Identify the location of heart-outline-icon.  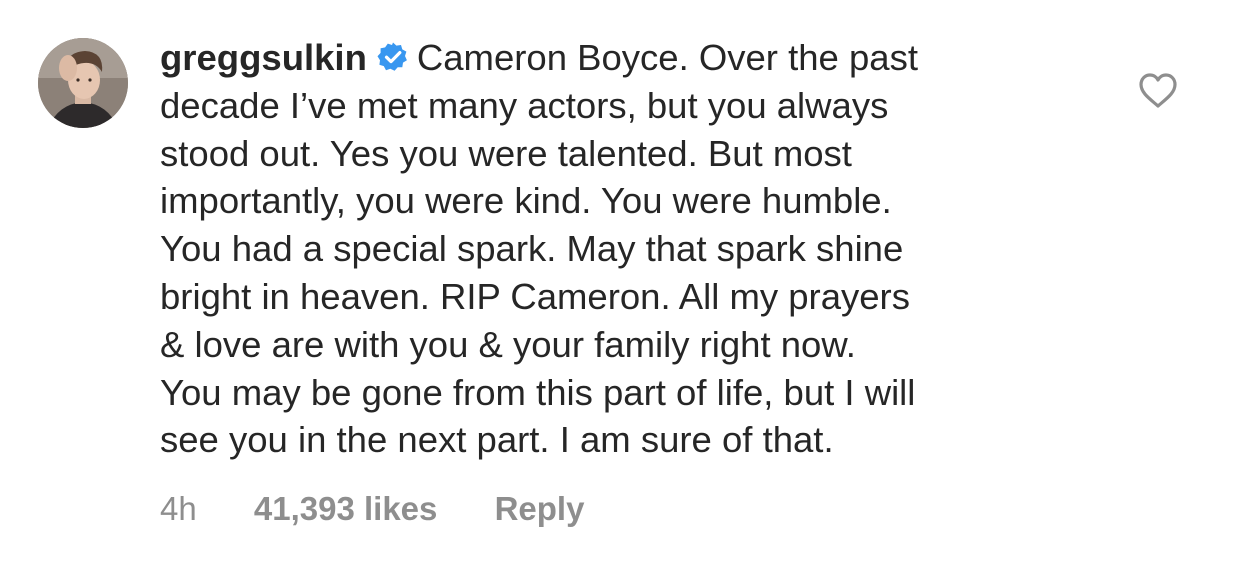
(1158, 90).